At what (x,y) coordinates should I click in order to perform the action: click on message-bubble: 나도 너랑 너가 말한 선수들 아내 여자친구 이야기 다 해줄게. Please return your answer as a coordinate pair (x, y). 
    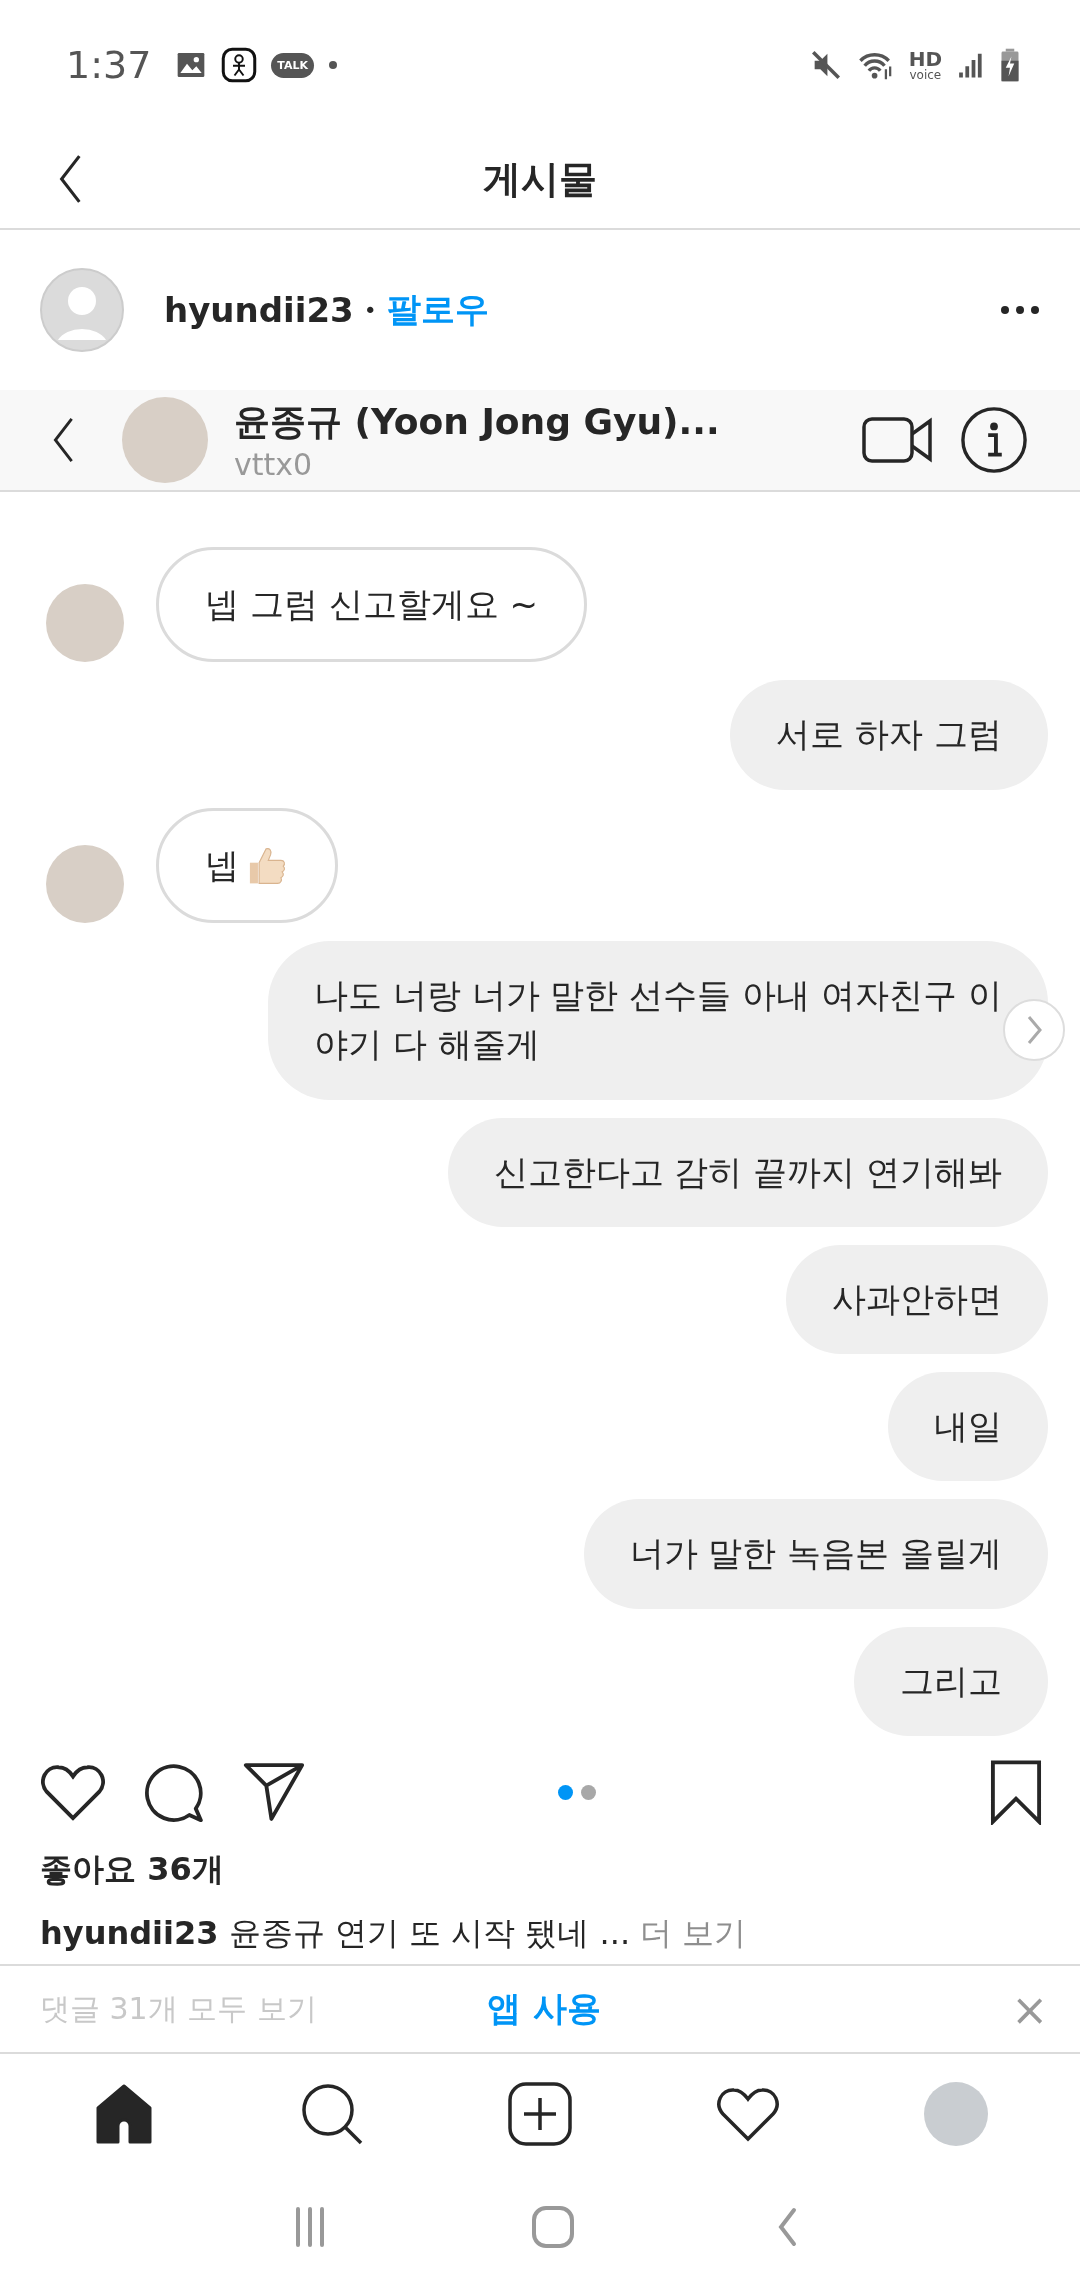
    Looking at the image, I should click on (658, 1020).